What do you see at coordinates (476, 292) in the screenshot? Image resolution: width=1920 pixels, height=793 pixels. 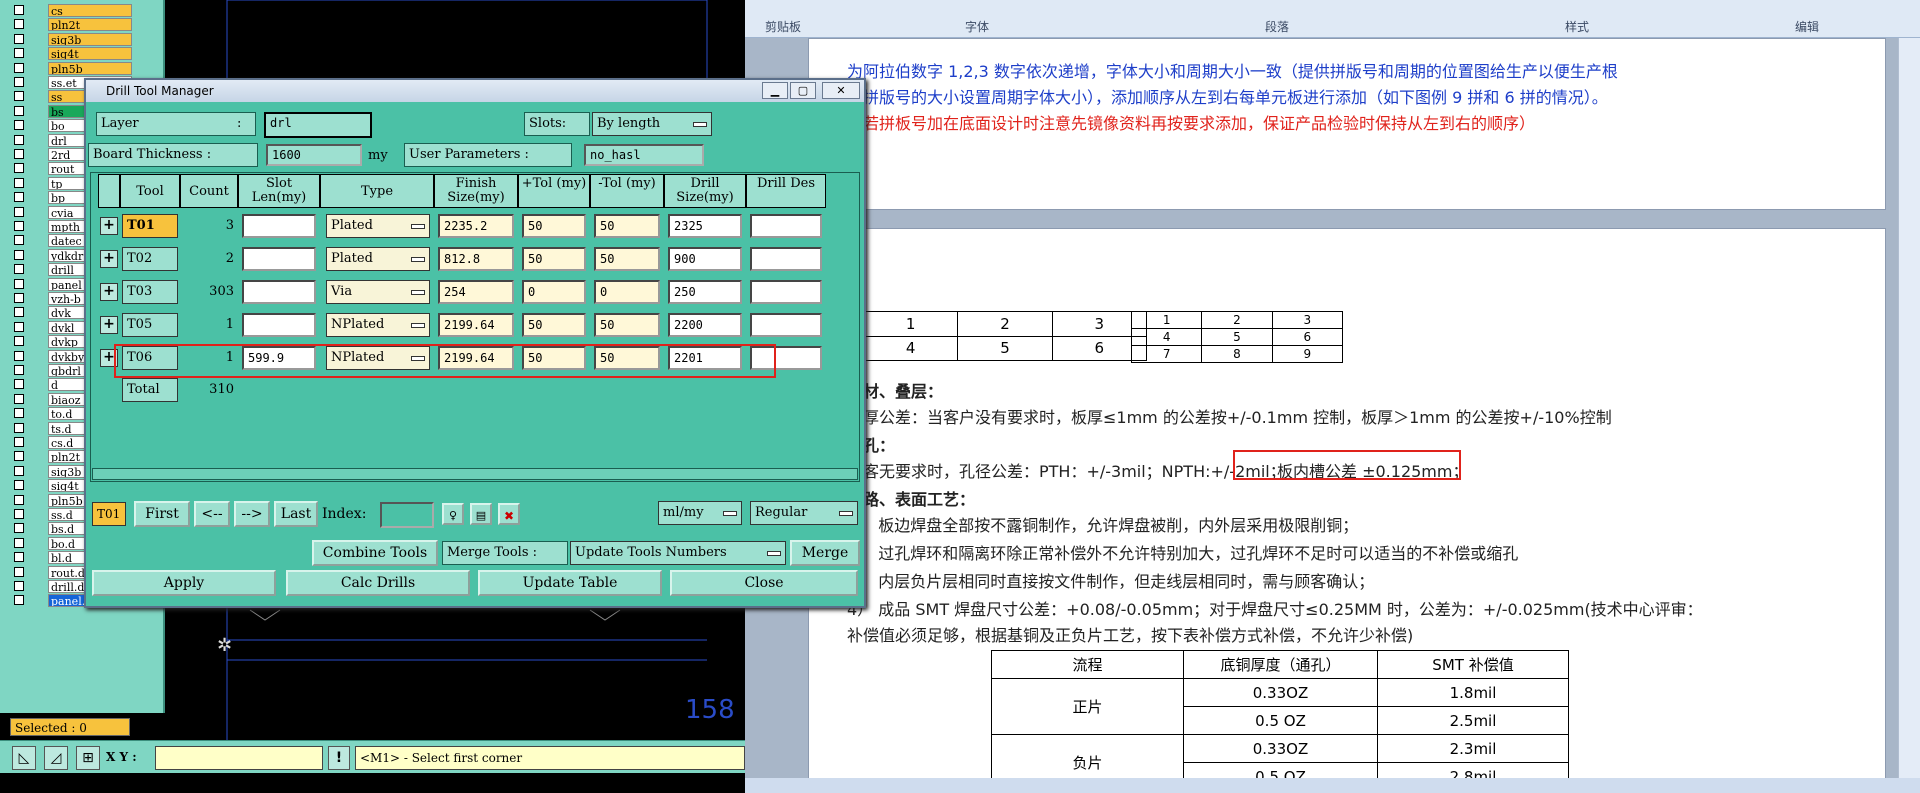 I see `finish-size-input: 254` at bounding box center [476, 292].